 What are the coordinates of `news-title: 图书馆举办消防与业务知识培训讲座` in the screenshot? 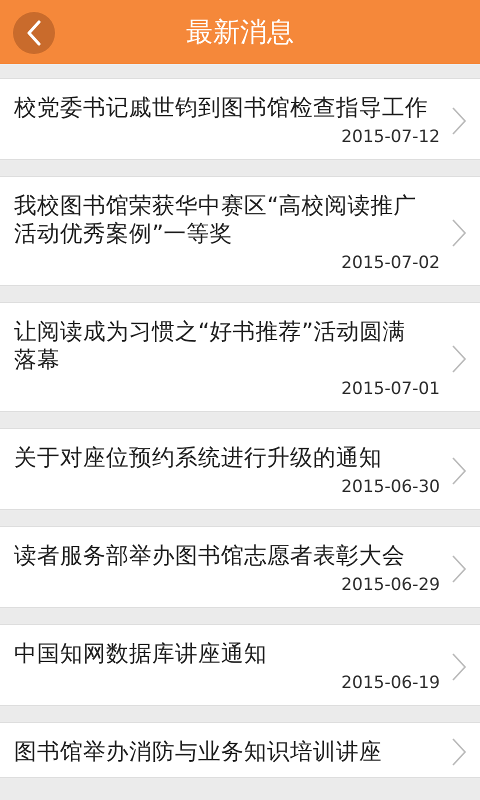 It's located at (198, 752).